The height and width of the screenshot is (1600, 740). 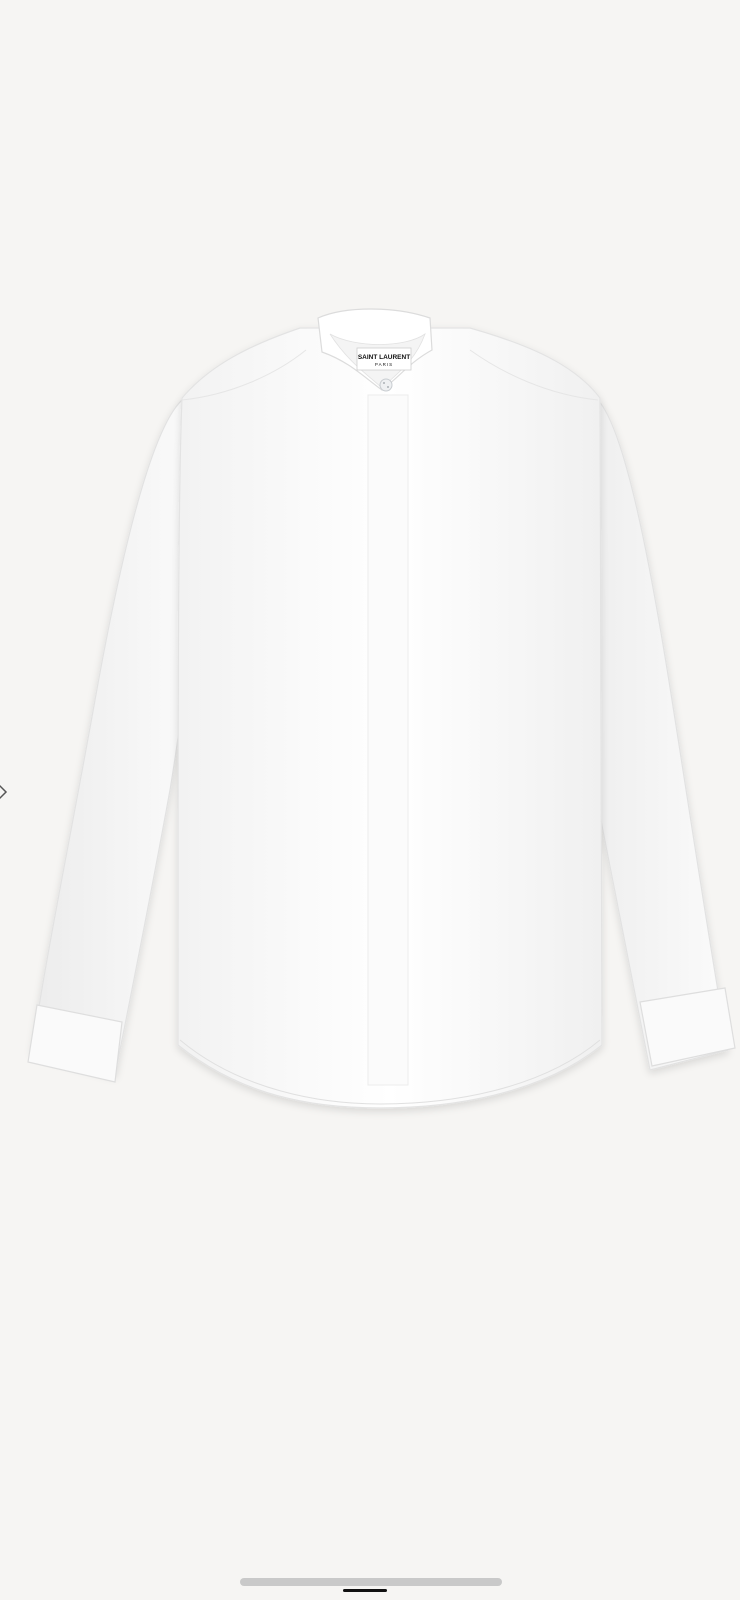 I want to click on home-indicator, so click(x=365, y=1590).